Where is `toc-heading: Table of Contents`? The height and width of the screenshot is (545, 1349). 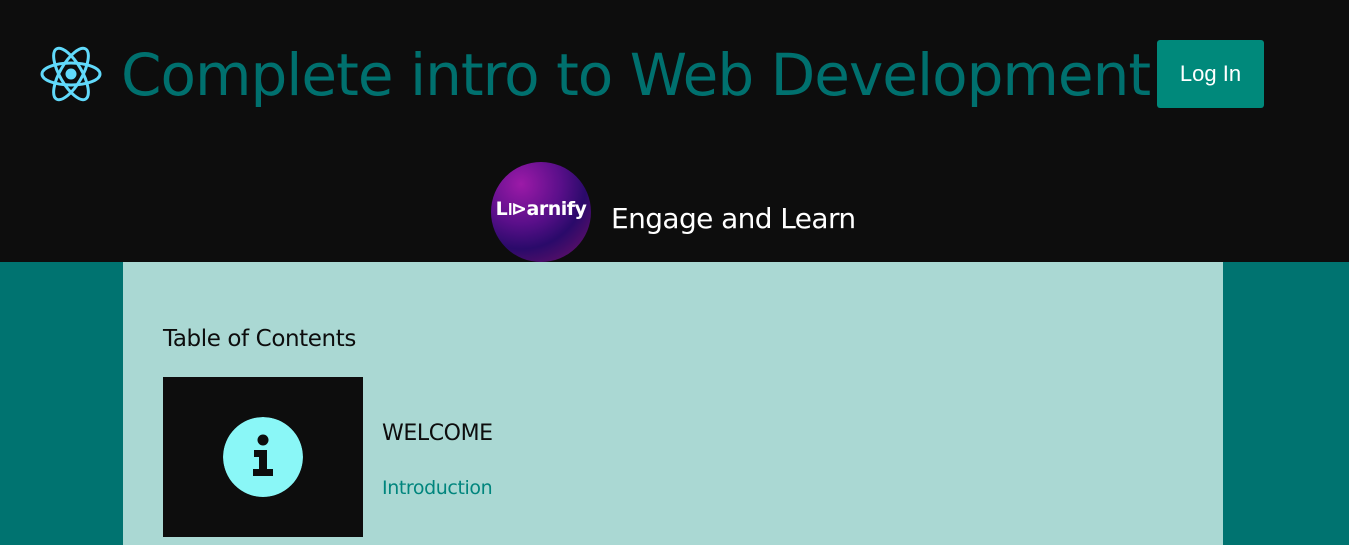
toc-heading: Table of Contents is located at coordinates (259, 339).